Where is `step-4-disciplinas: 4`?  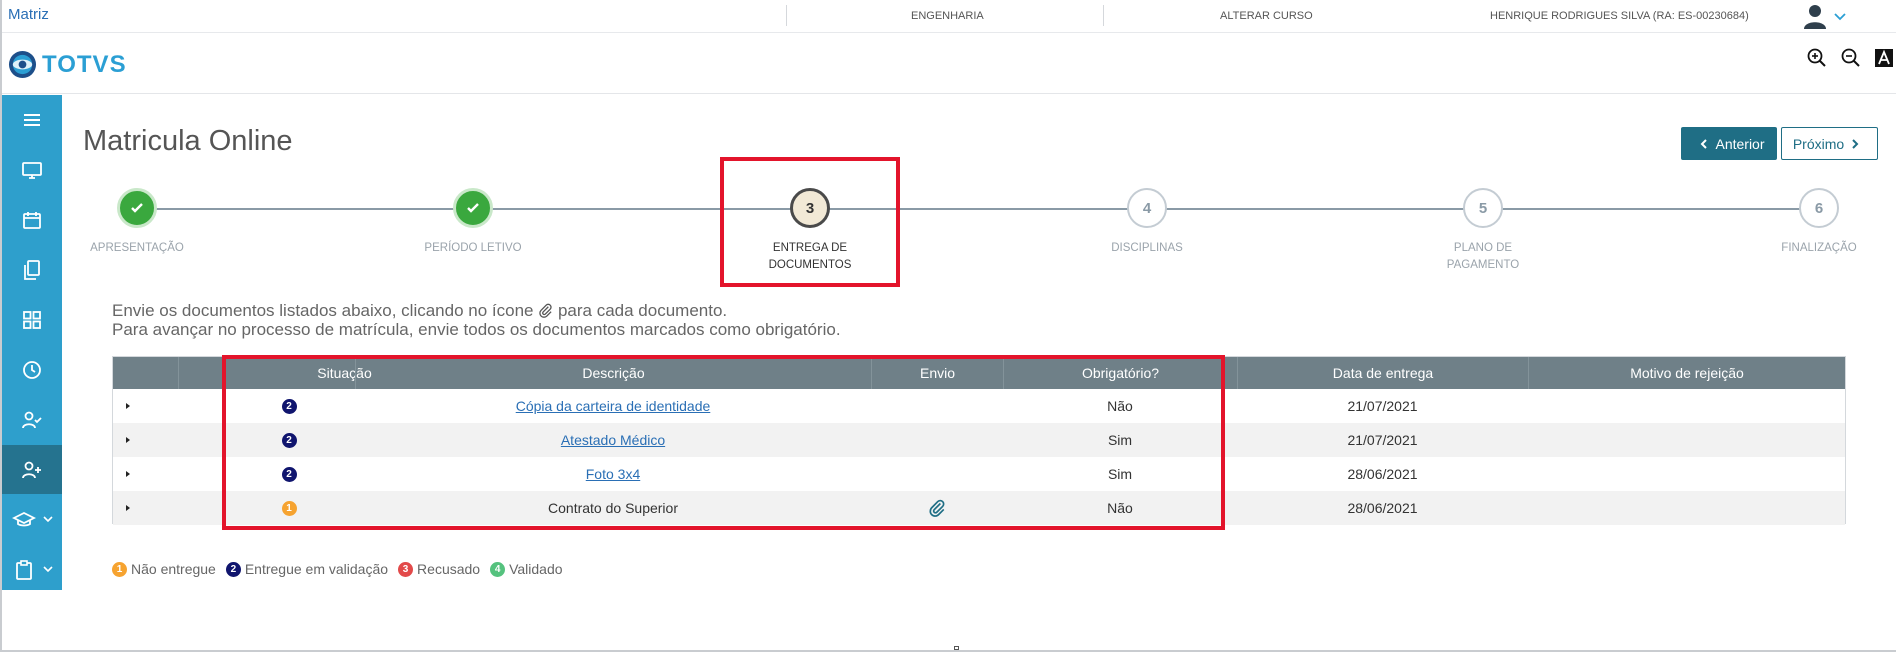
step-4-disciplinas: 4 is located at coordinates (1147, 208).